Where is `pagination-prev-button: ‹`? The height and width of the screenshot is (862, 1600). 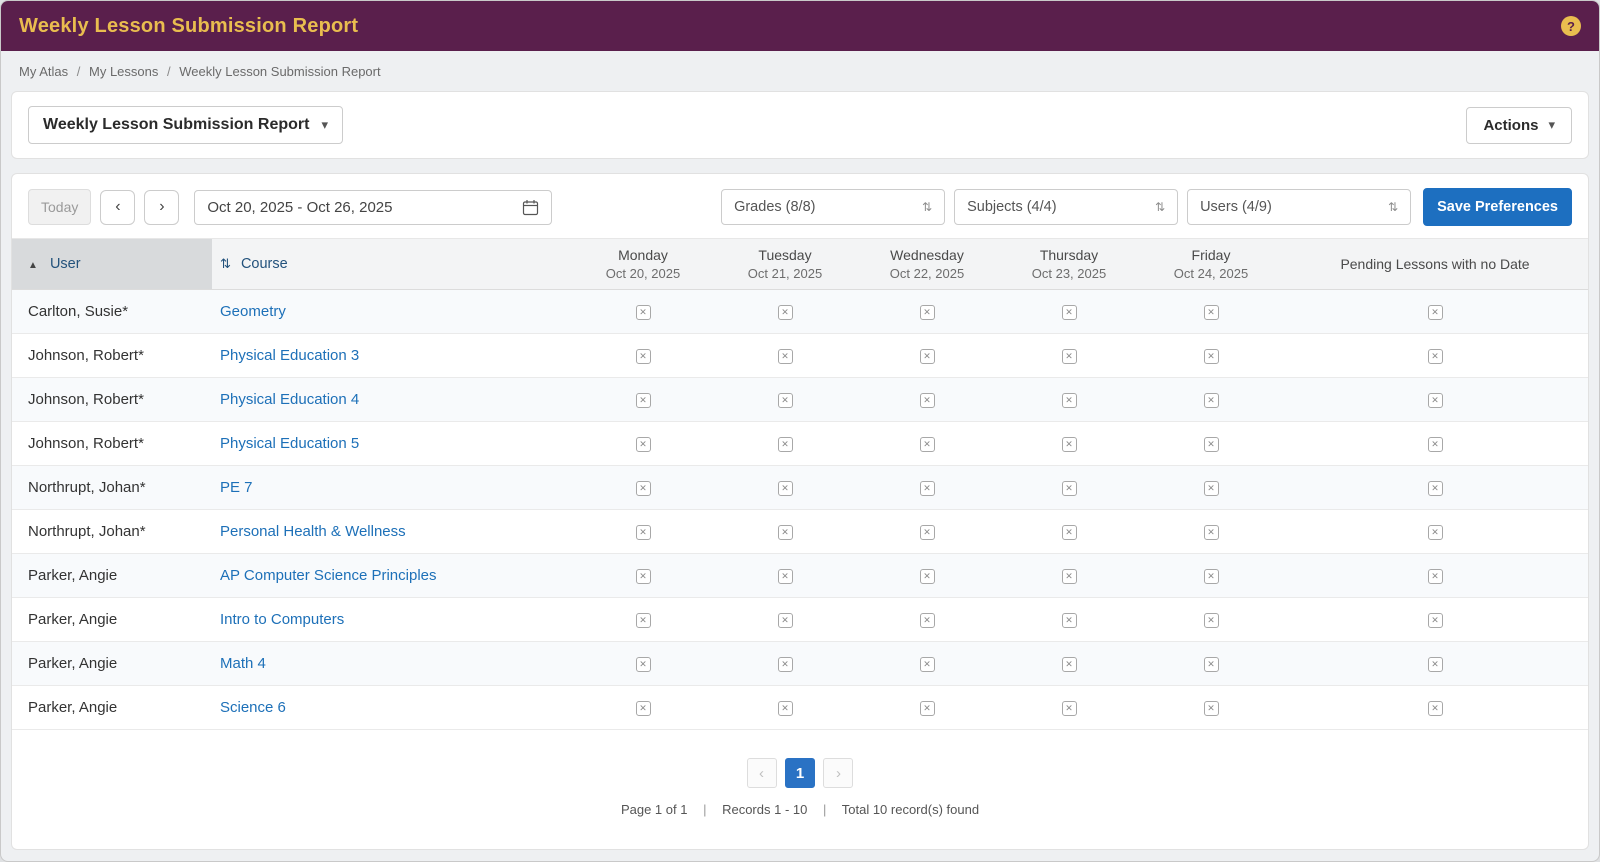
pagination-prev-button: ‹ is located at coordinates (761, 773).